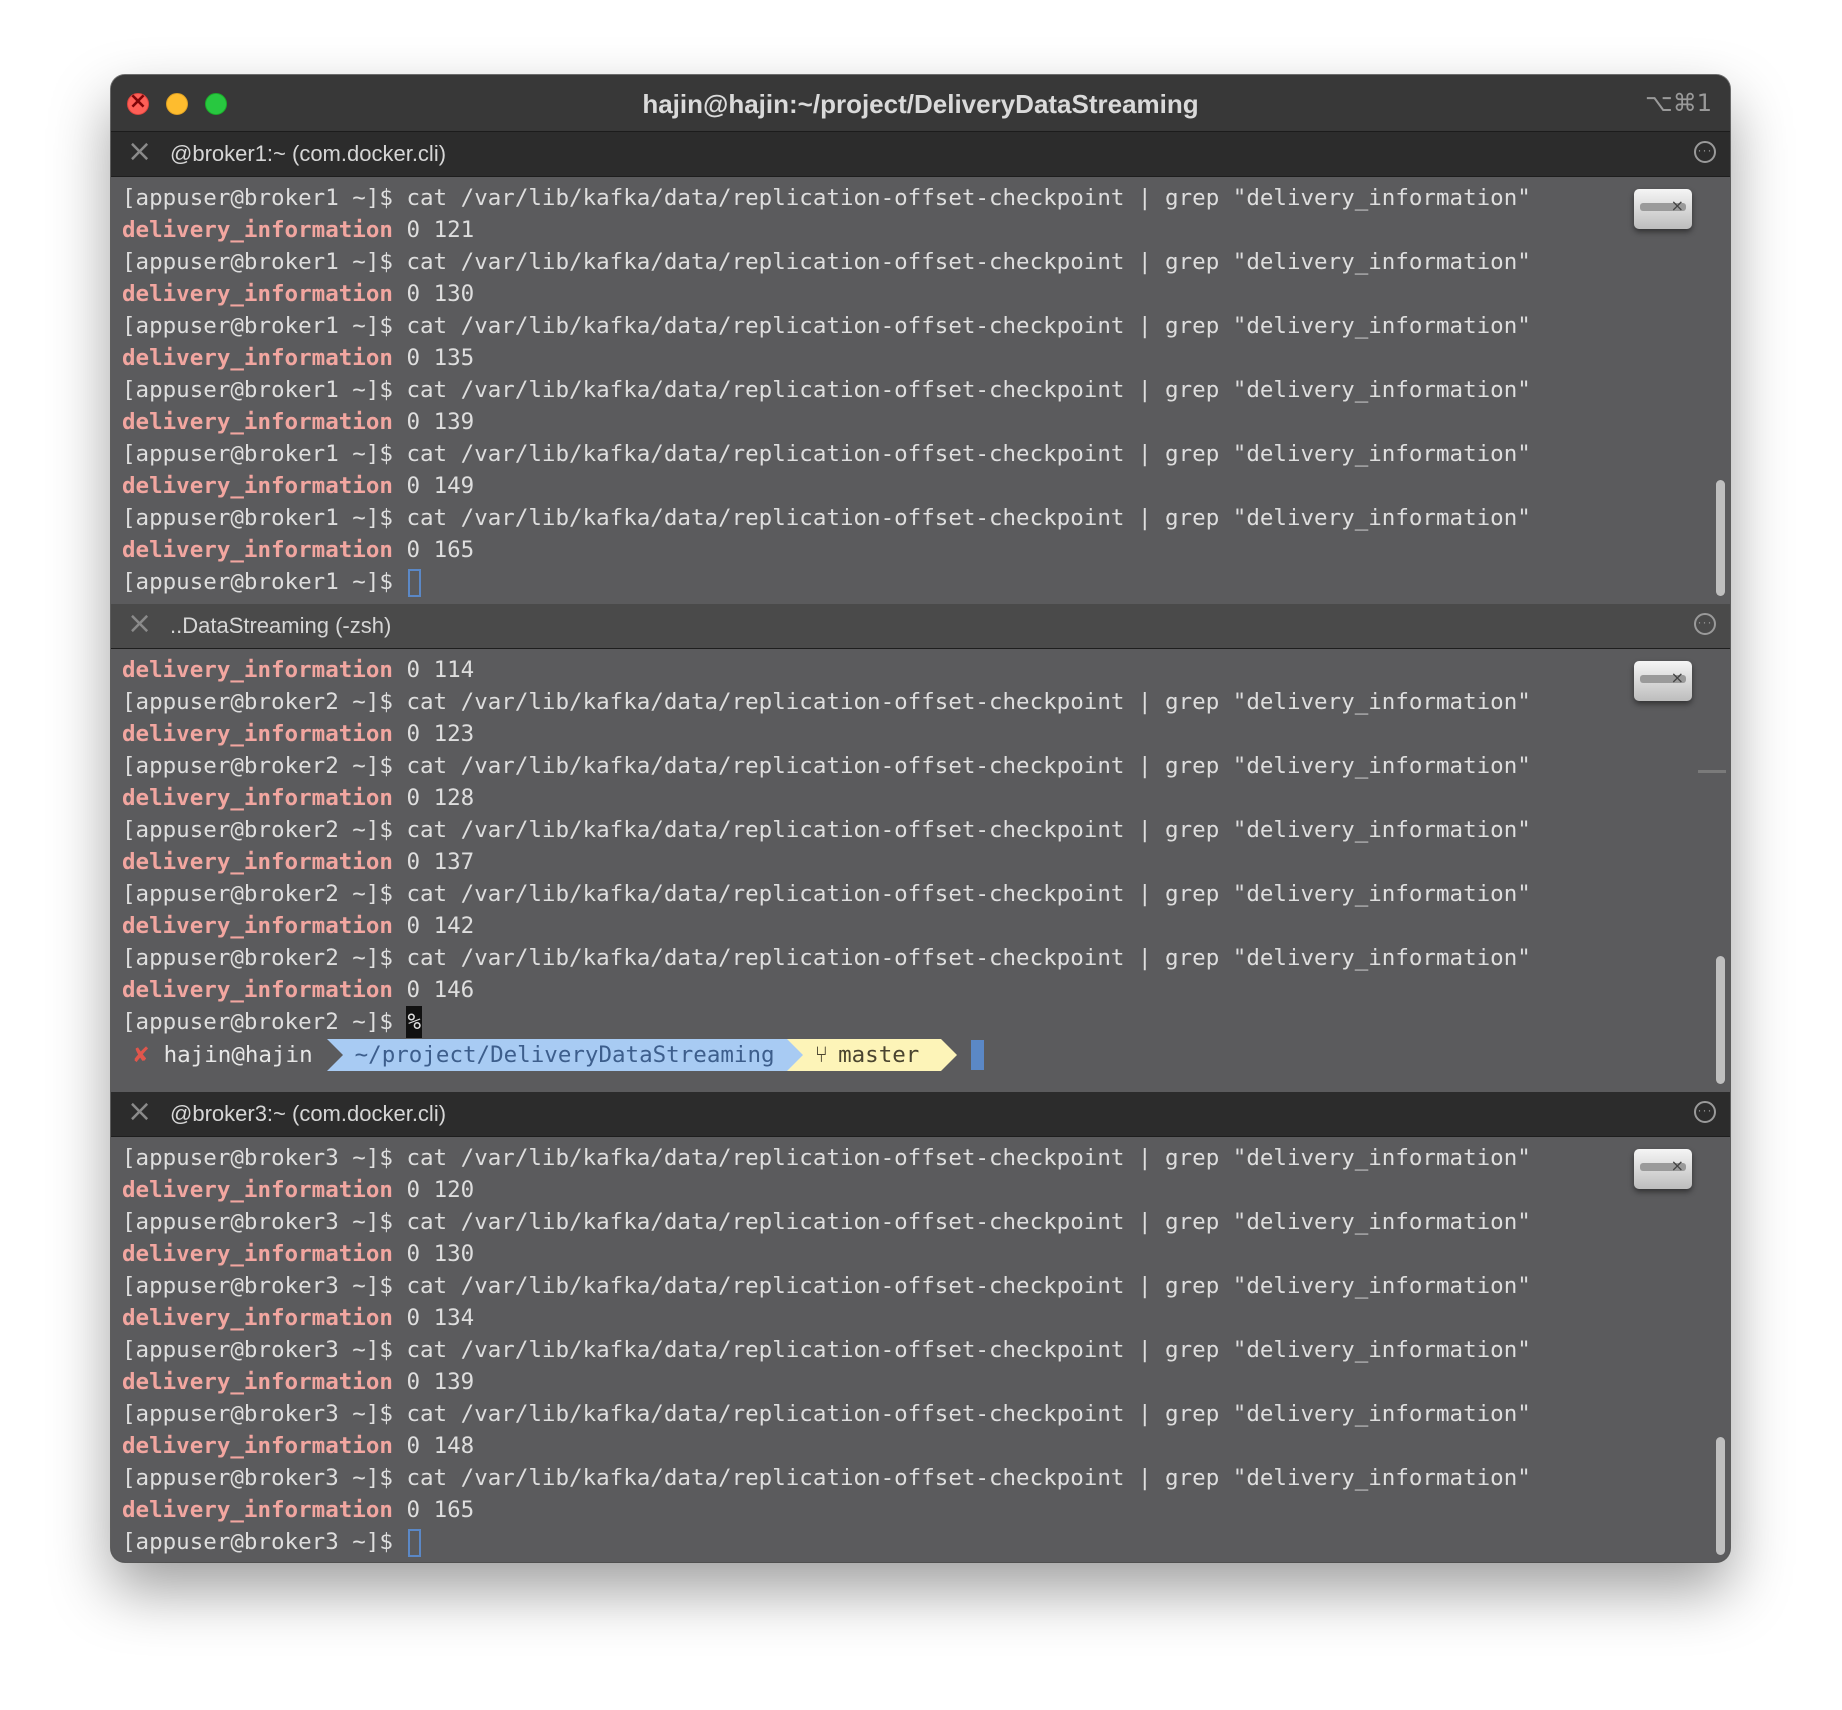 This screenshot has width=1842, height=1710. Describe the element at coordinates (433, 1510) in the screenshot. I see `offset-value: 0 165` at that location.